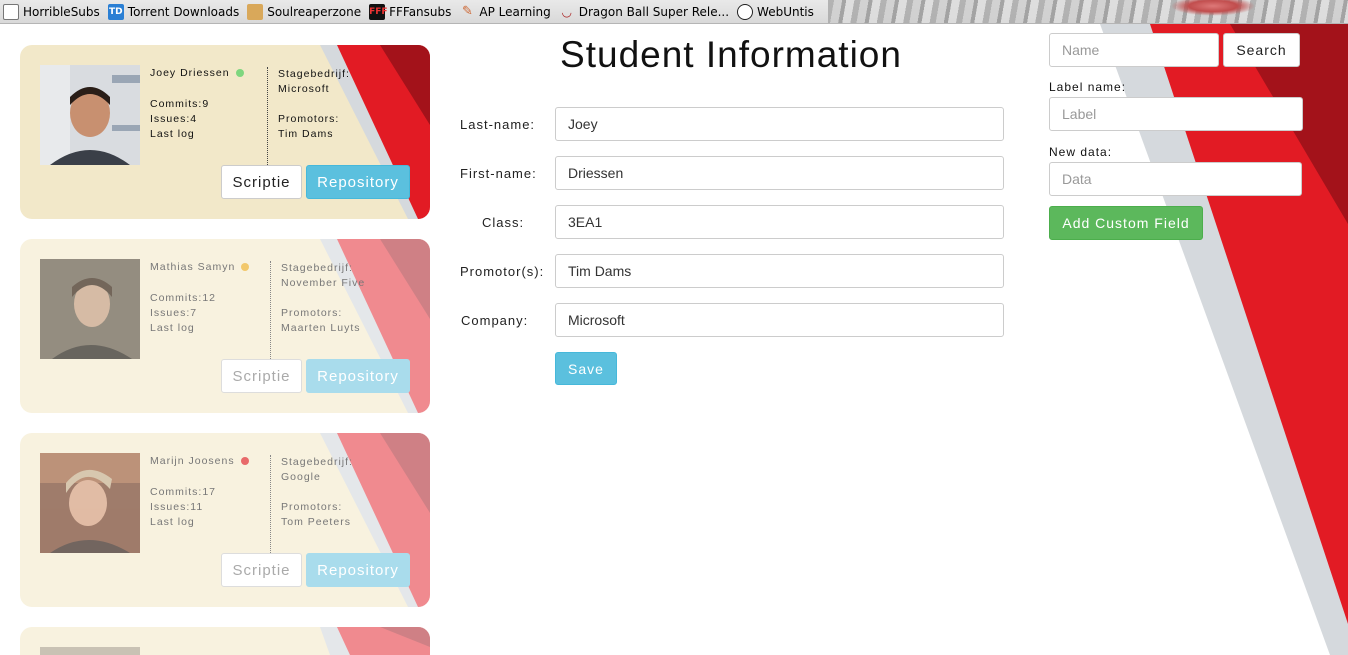 This screenshot has height=655, width=1348. I want to click on issues-count: Issues:7, so click(174, 313).